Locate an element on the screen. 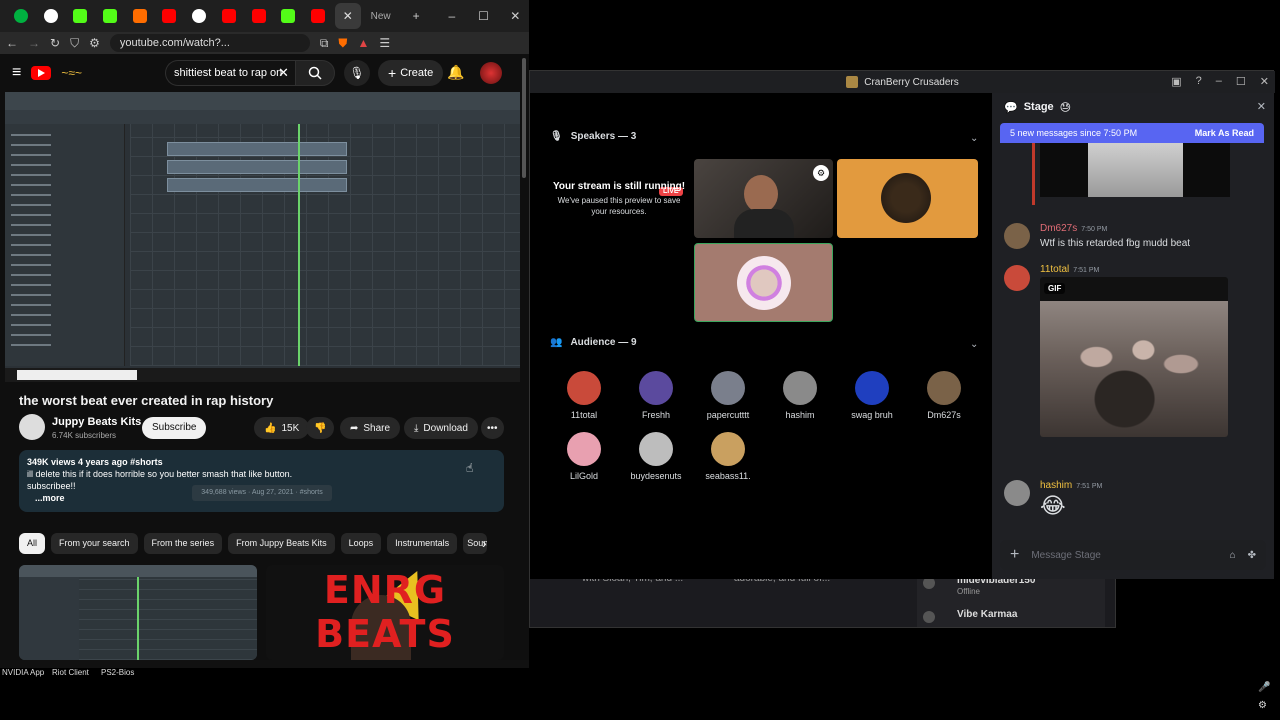  tray-mic-icon: 🎤 is located at coordinates (1264, 687).